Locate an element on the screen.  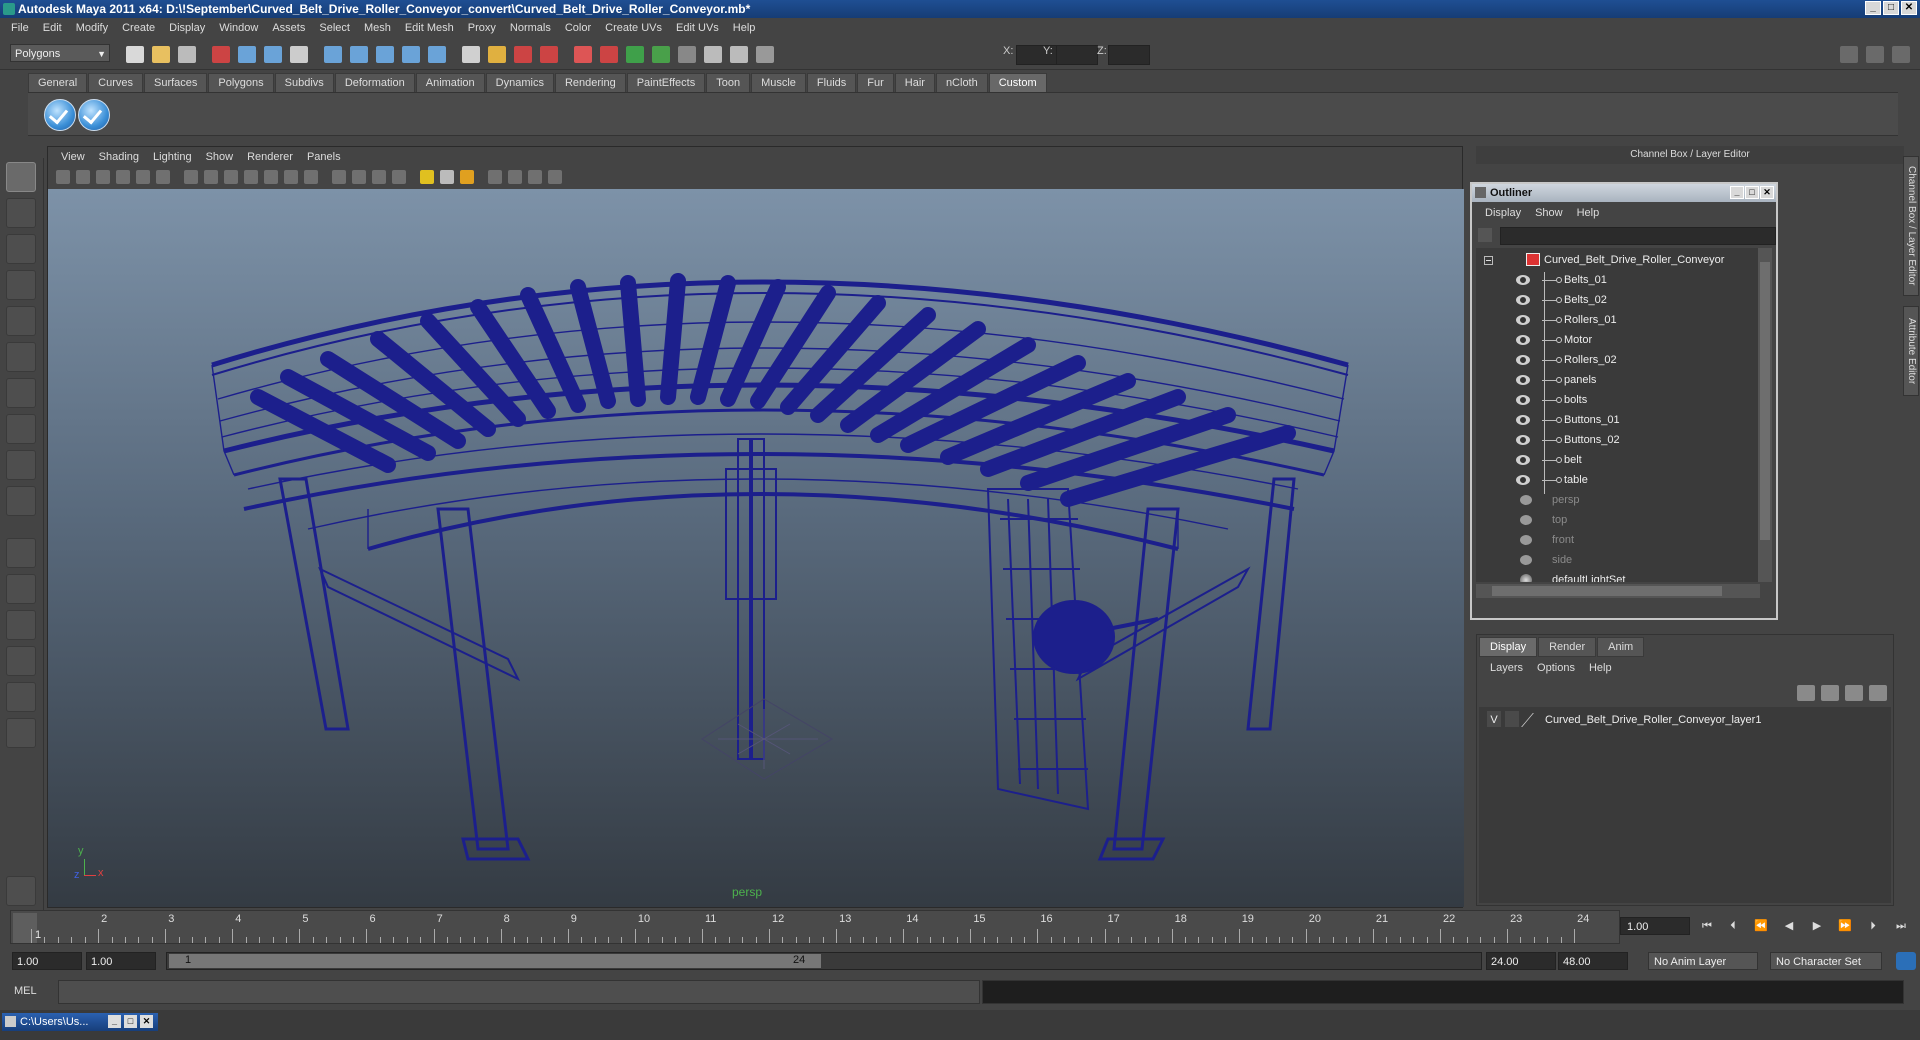
snap-live-icon is located at coordinates (437, 54).